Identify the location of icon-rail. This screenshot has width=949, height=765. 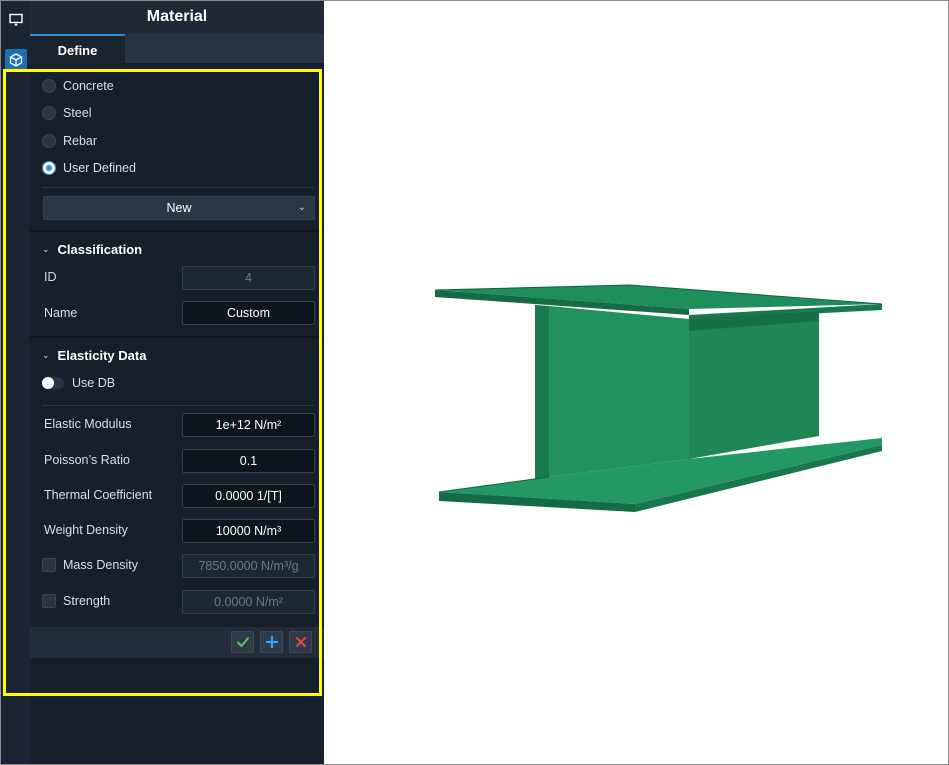
(15, 382).